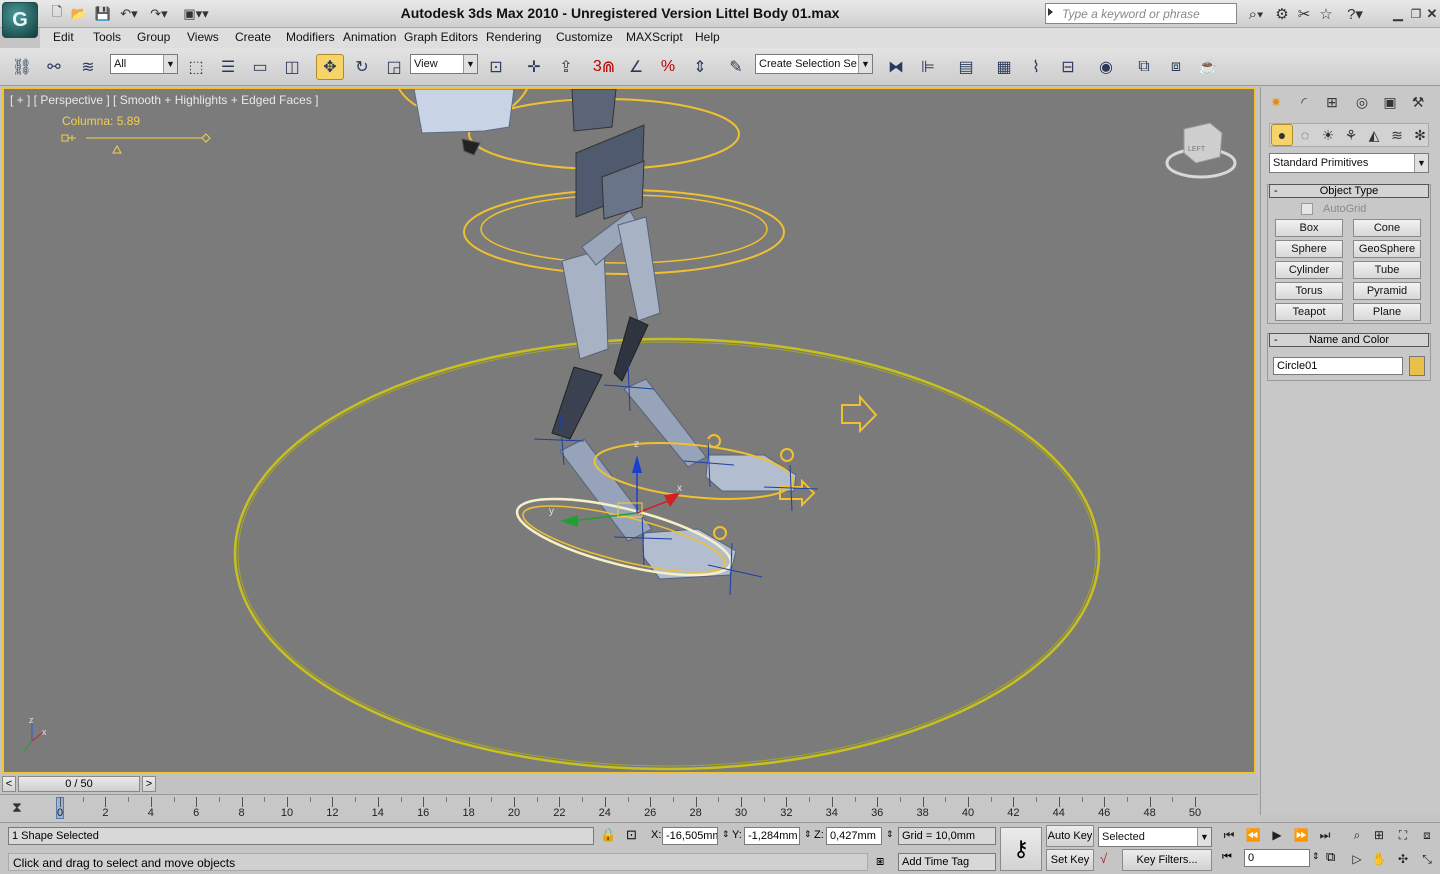  What do you see at coordinates (1305, 135) in the screenshot?
I see `shapes-category-icon: ◌` at bounding box center [1305, 135].